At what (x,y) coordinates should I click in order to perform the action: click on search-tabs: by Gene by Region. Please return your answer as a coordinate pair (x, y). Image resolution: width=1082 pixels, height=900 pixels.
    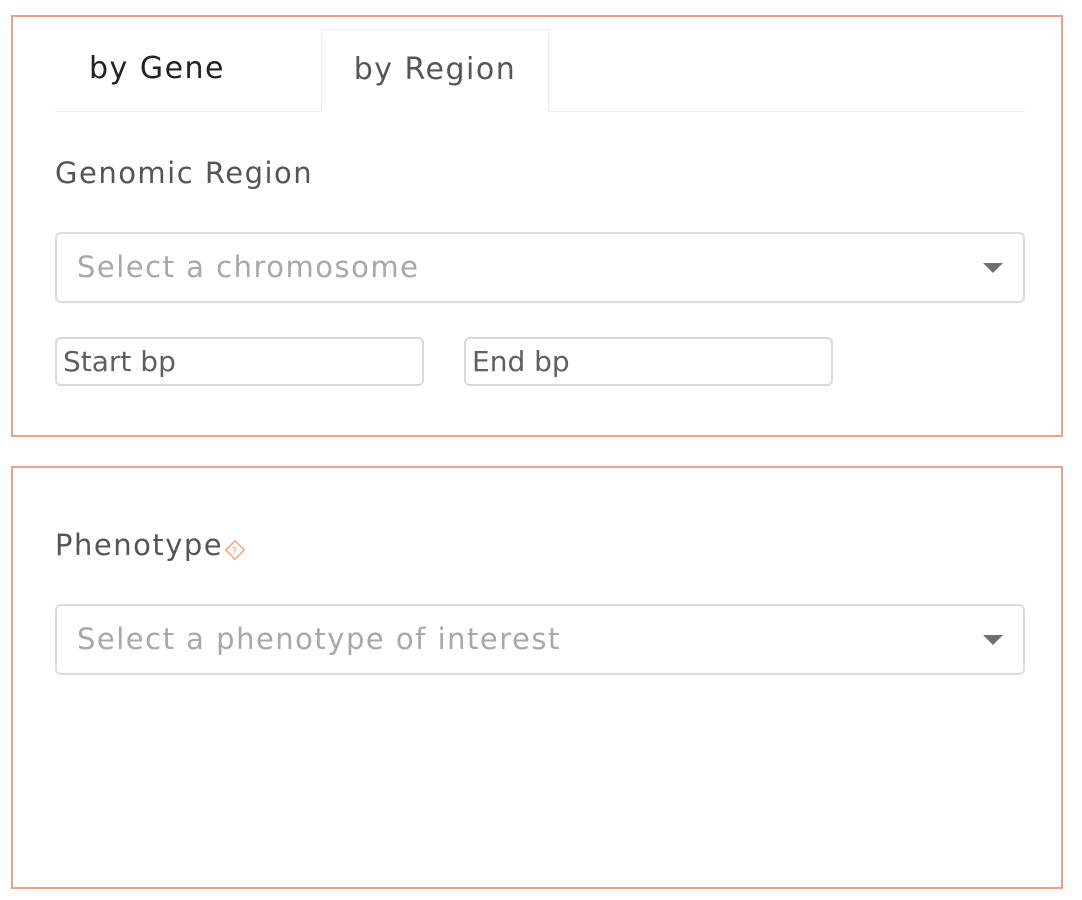
    Looking at the image, I should click on (540, 70).